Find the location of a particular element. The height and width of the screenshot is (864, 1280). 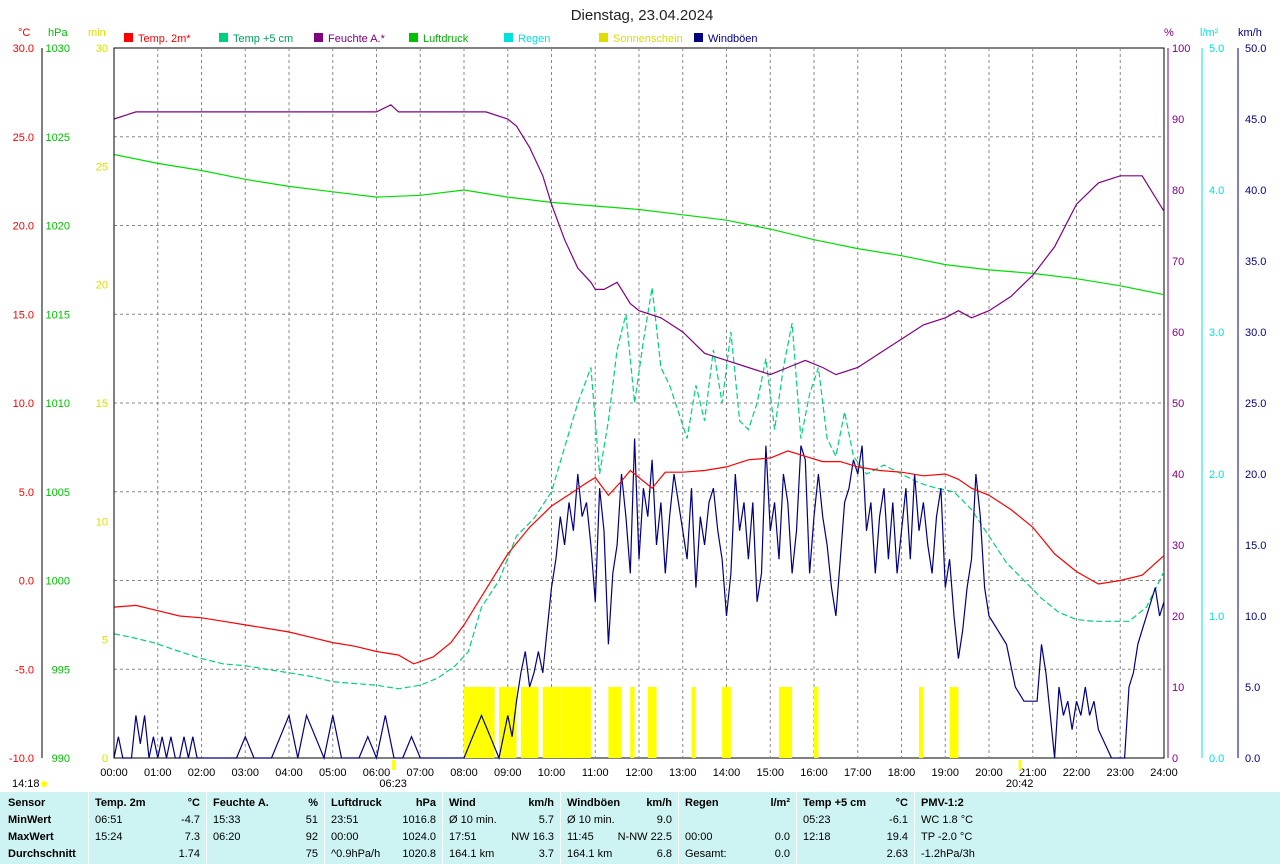

cell-value: NW 16.3 is located at coordinates (532, 837).